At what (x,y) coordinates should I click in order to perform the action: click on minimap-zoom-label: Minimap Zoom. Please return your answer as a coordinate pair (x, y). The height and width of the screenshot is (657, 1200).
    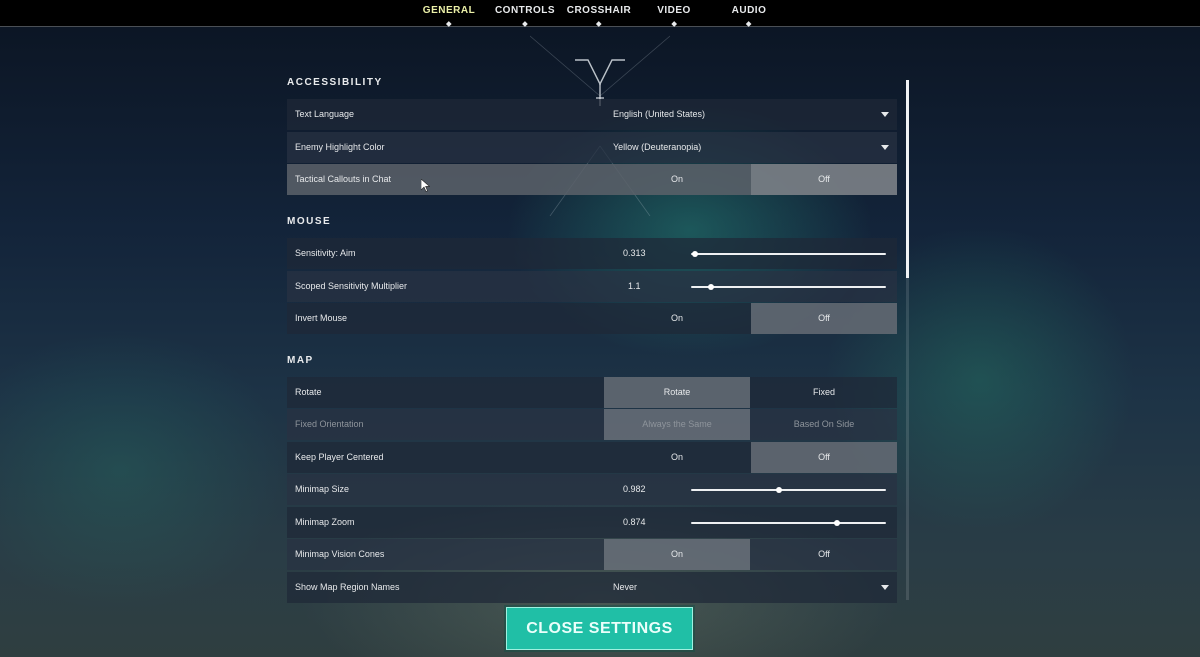
    Looking at the image, I should click on (325, 522).